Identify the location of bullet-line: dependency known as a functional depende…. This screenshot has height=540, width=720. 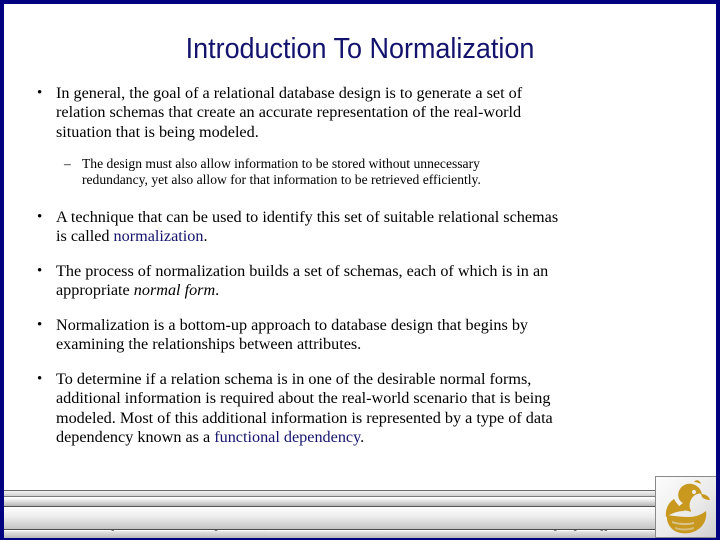
(386, 437).